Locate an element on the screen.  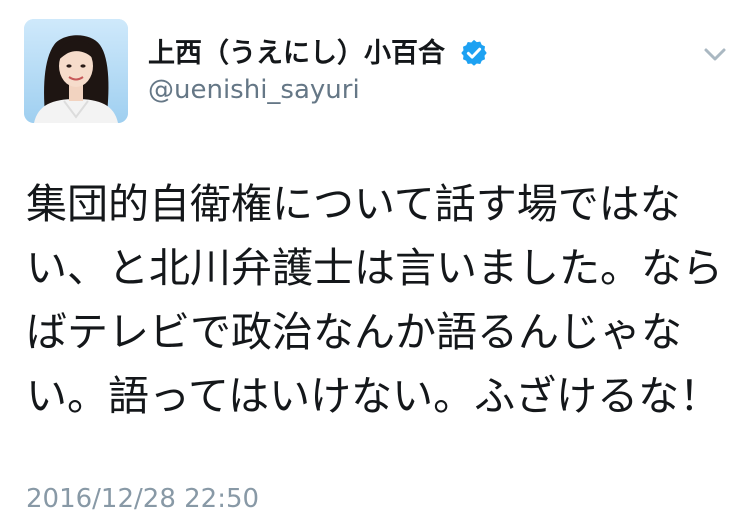
display-name: 上西（うえにし）小百合 is located at coordinates (296, 54).